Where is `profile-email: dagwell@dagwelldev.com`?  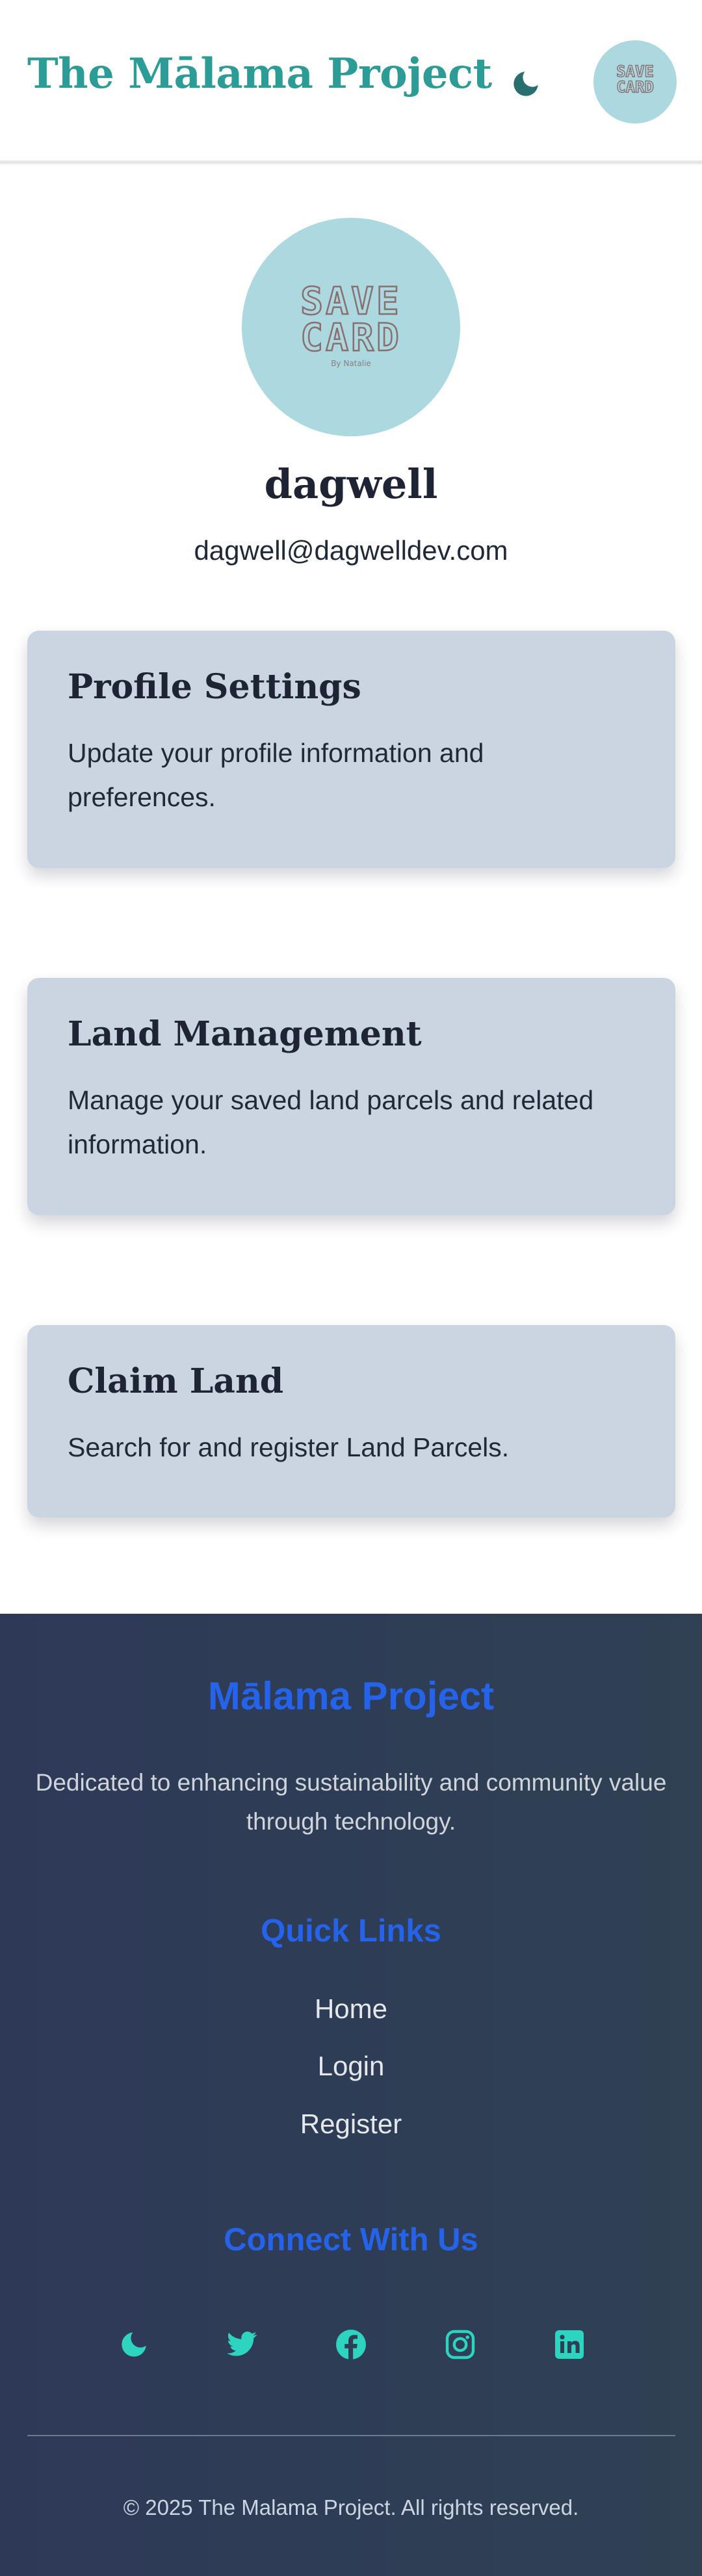 profile-email: dagwell@dagwelldev.com is located at coordinates (351, 550).